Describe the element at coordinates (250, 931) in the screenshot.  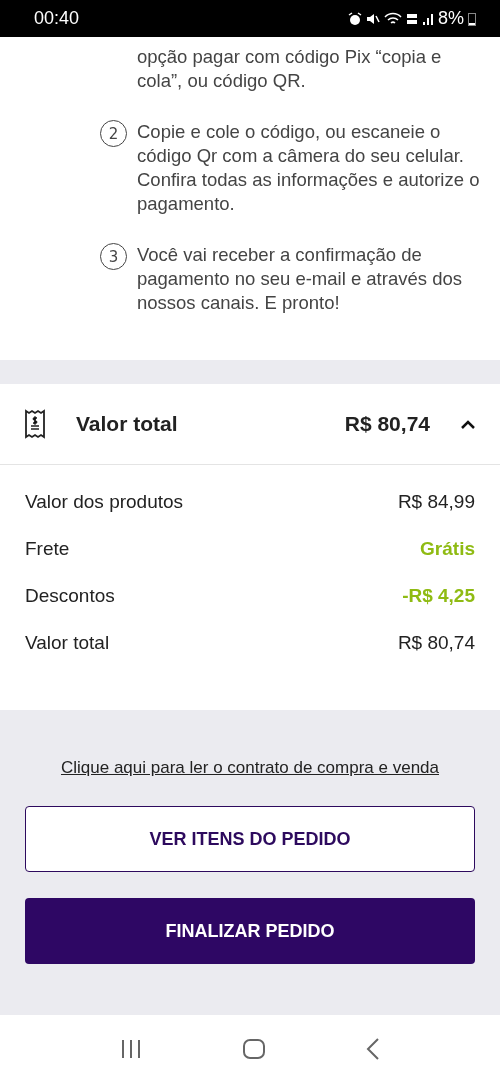
I see `finish-order-button: FINALIZAR PEDIDO` at that location.